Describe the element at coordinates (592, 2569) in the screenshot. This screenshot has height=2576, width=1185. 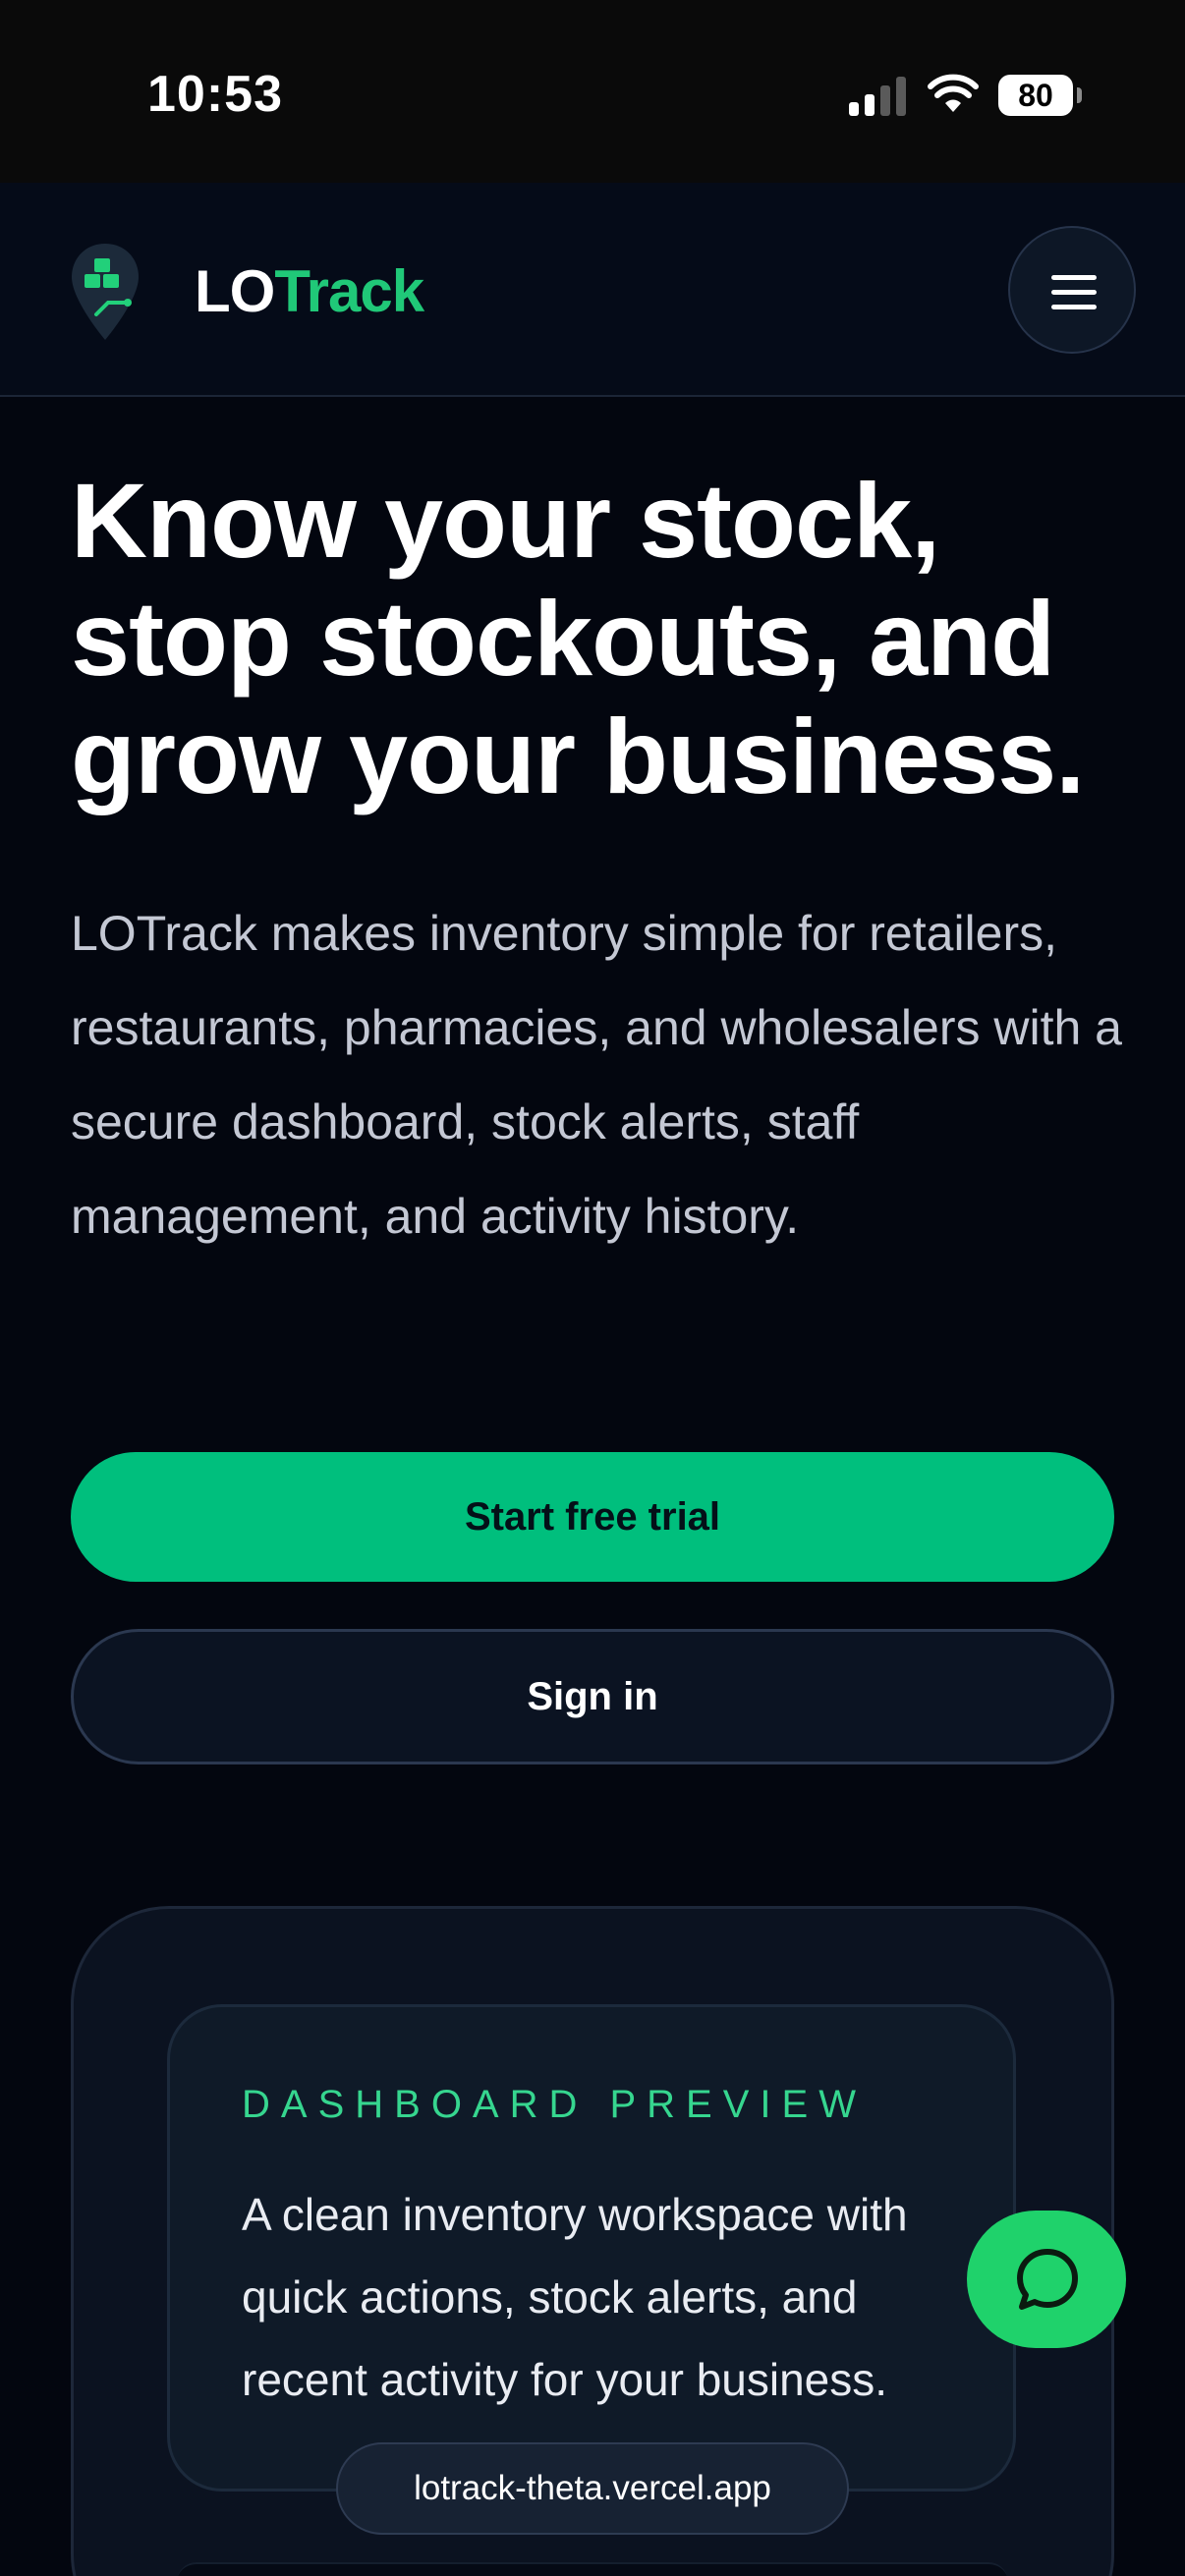
I see `lower-card-edge` at that location.